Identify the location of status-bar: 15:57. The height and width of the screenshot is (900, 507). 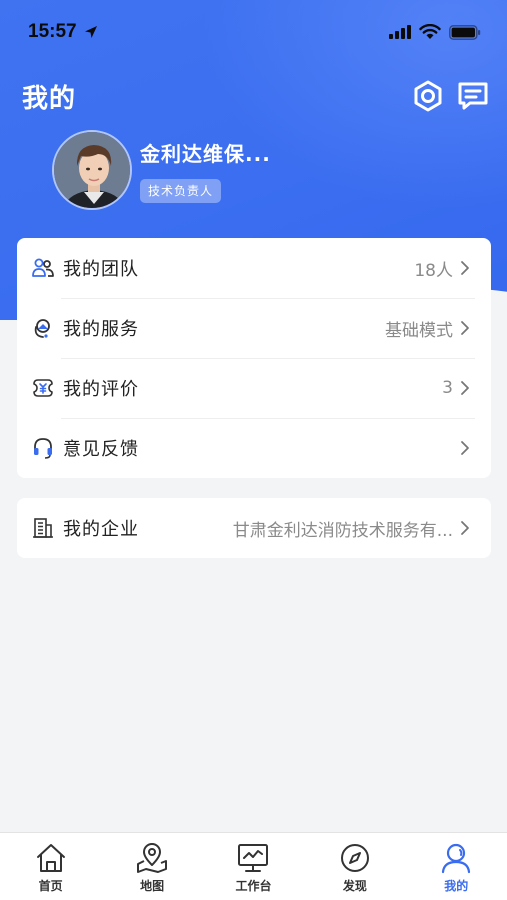
(253, 32).